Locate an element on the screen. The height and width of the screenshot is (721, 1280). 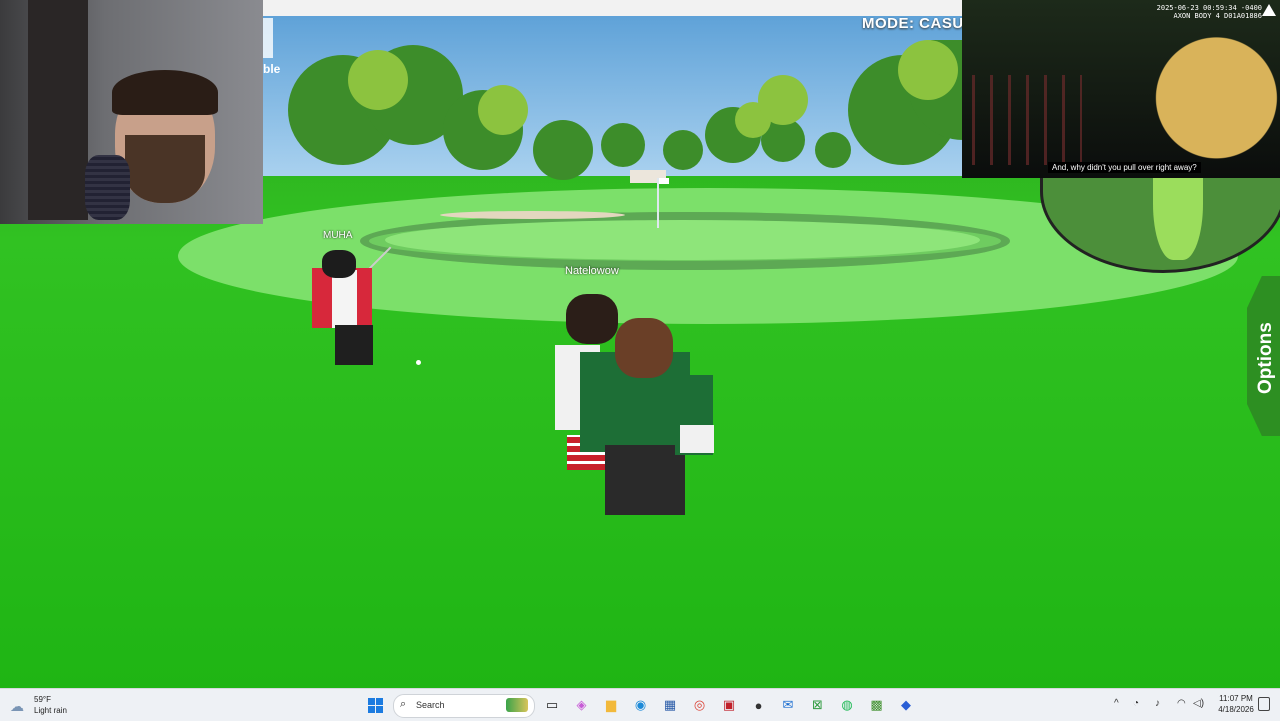
webcam-overlay is located at coordinates (131, 112).